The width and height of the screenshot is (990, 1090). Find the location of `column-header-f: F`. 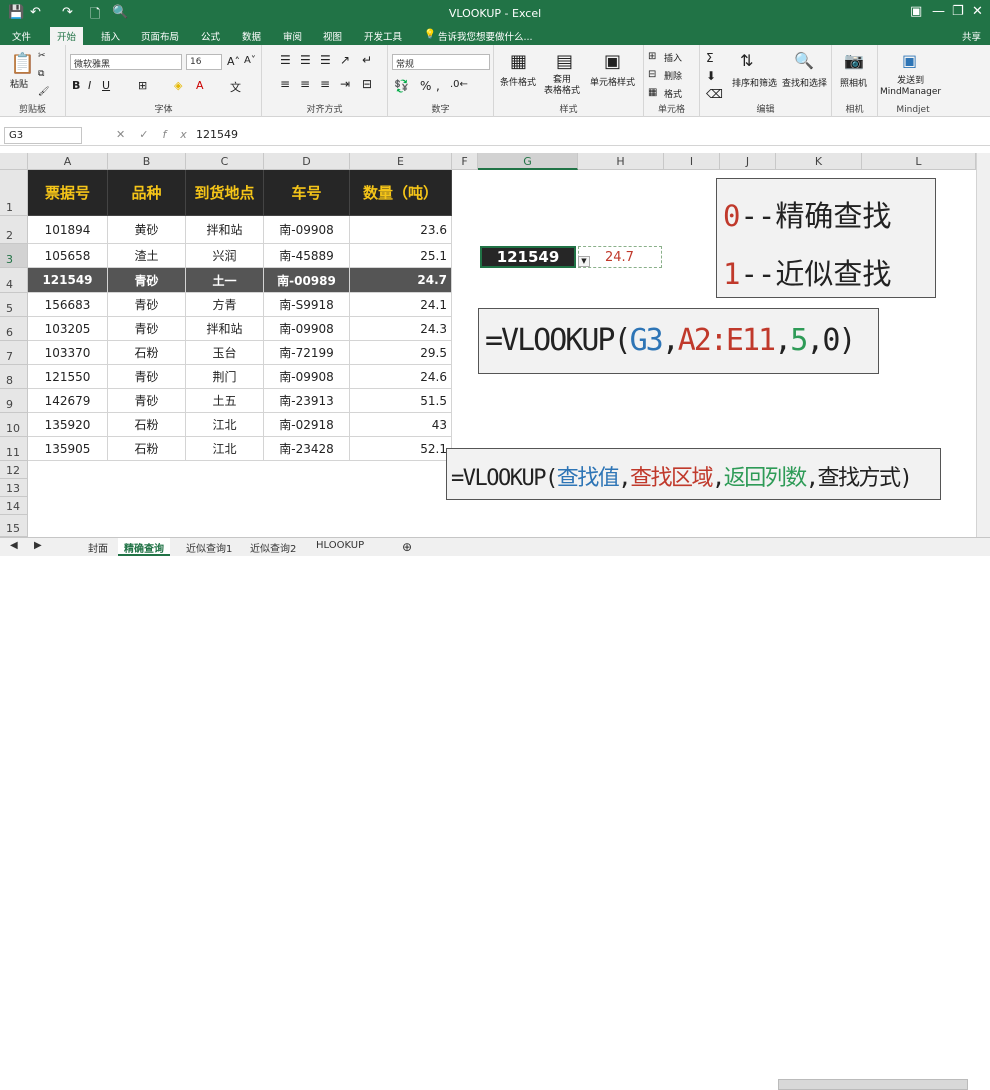

column-header-f: F is located at coordinates (465, 161).